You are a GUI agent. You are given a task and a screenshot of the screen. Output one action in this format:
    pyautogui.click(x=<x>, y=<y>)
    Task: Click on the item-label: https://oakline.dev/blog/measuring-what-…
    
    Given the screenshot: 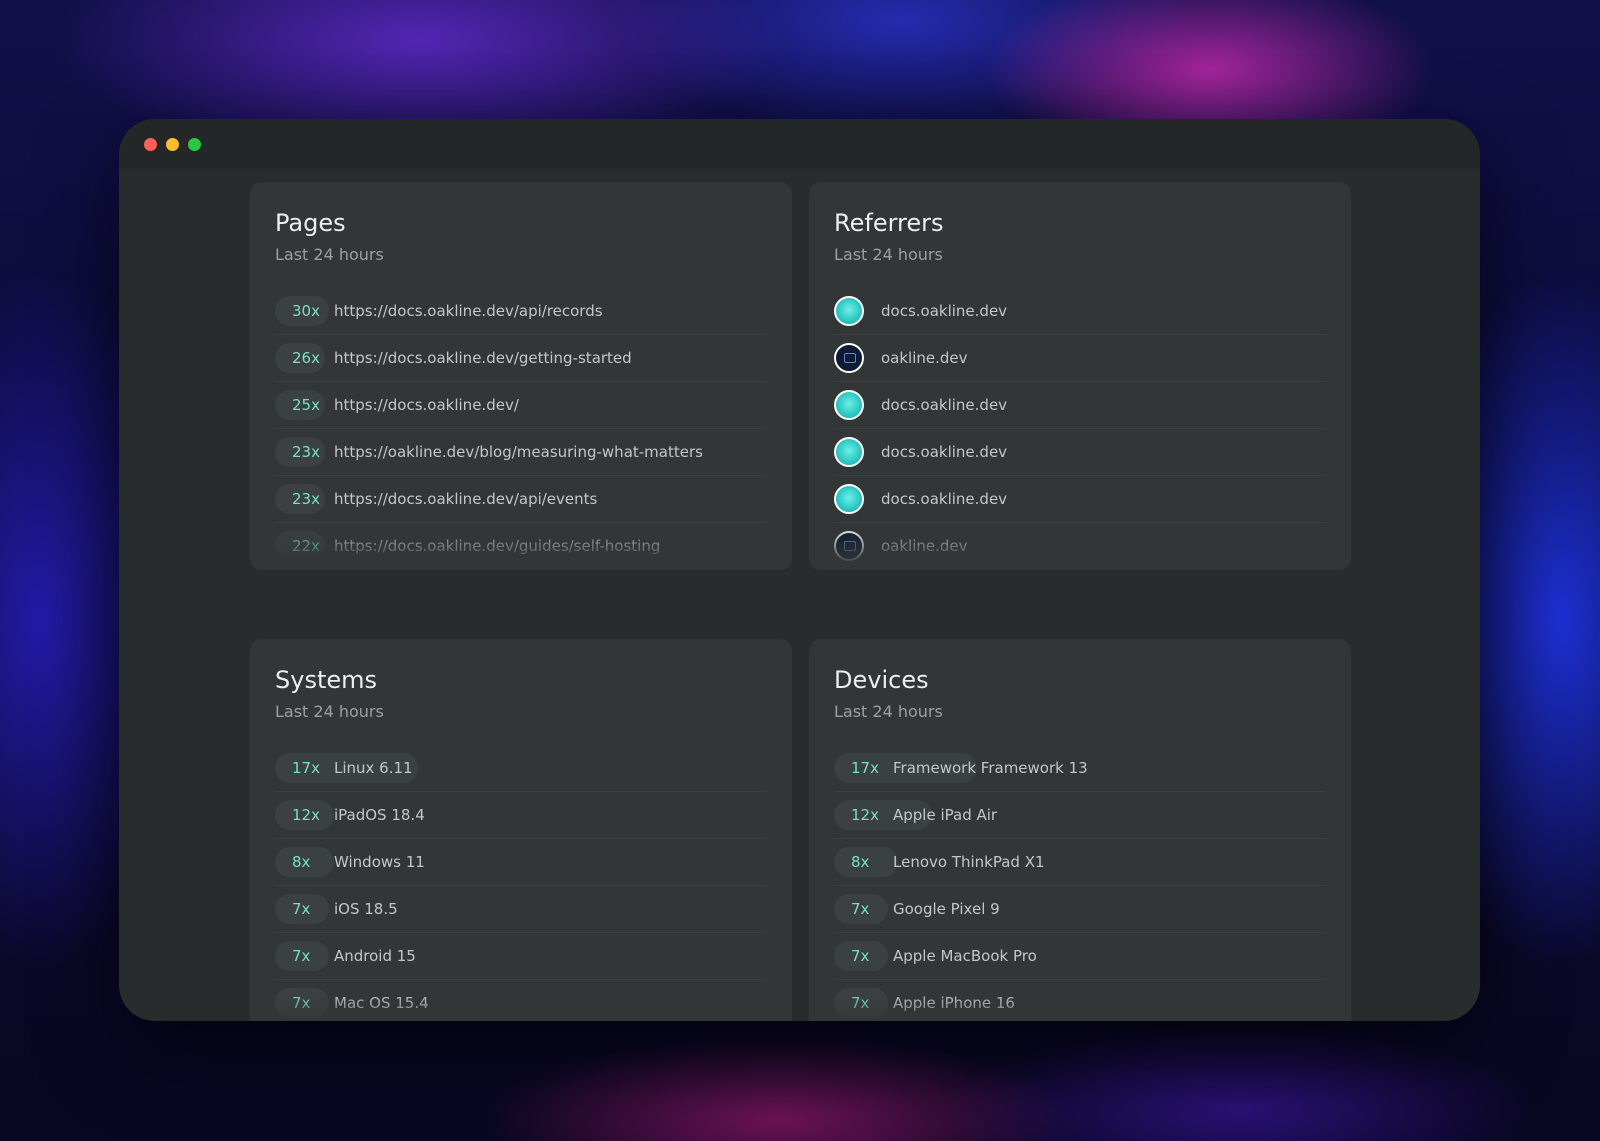 What is the action you would take?
    pyautogui.click(x=518, y=452)
    